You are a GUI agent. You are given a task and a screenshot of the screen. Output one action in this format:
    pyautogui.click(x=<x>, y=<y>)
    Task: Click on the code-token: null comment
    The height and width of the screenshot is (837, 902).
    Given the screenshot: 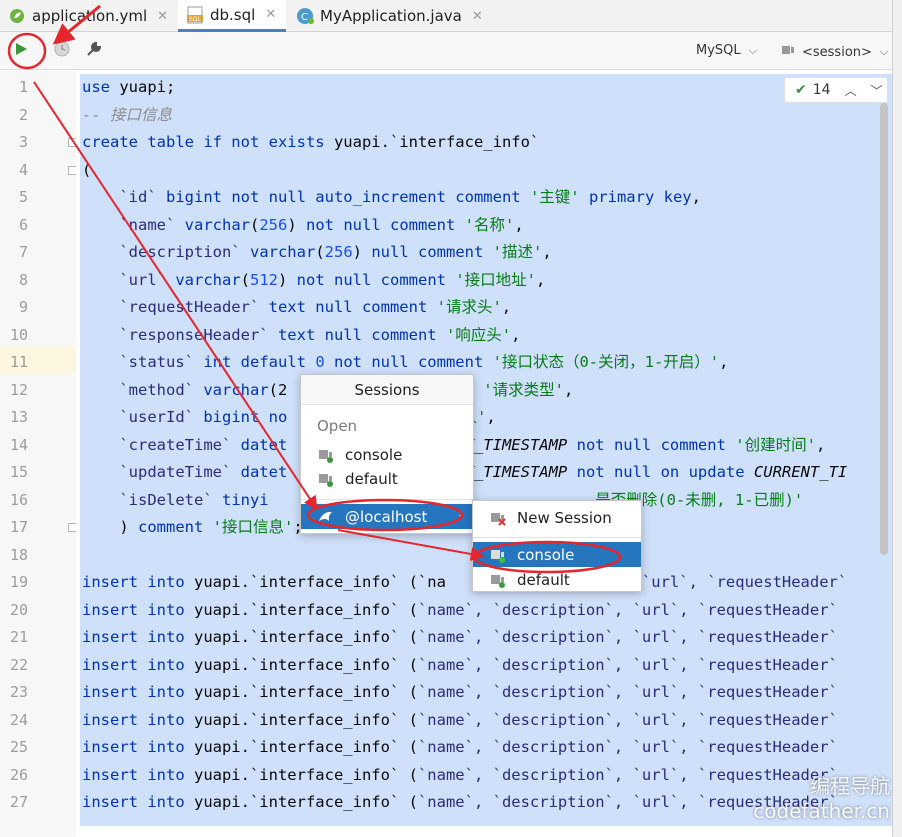 What is the action you would take?
    pyautogui.click(x=432, y=252)
    